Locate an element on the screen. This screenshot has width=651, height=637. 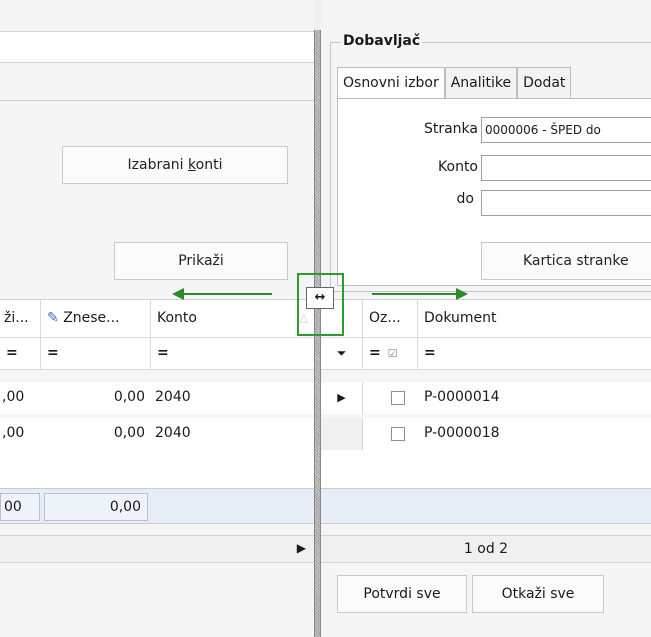
left-divider is located at coordinates (157, 100).